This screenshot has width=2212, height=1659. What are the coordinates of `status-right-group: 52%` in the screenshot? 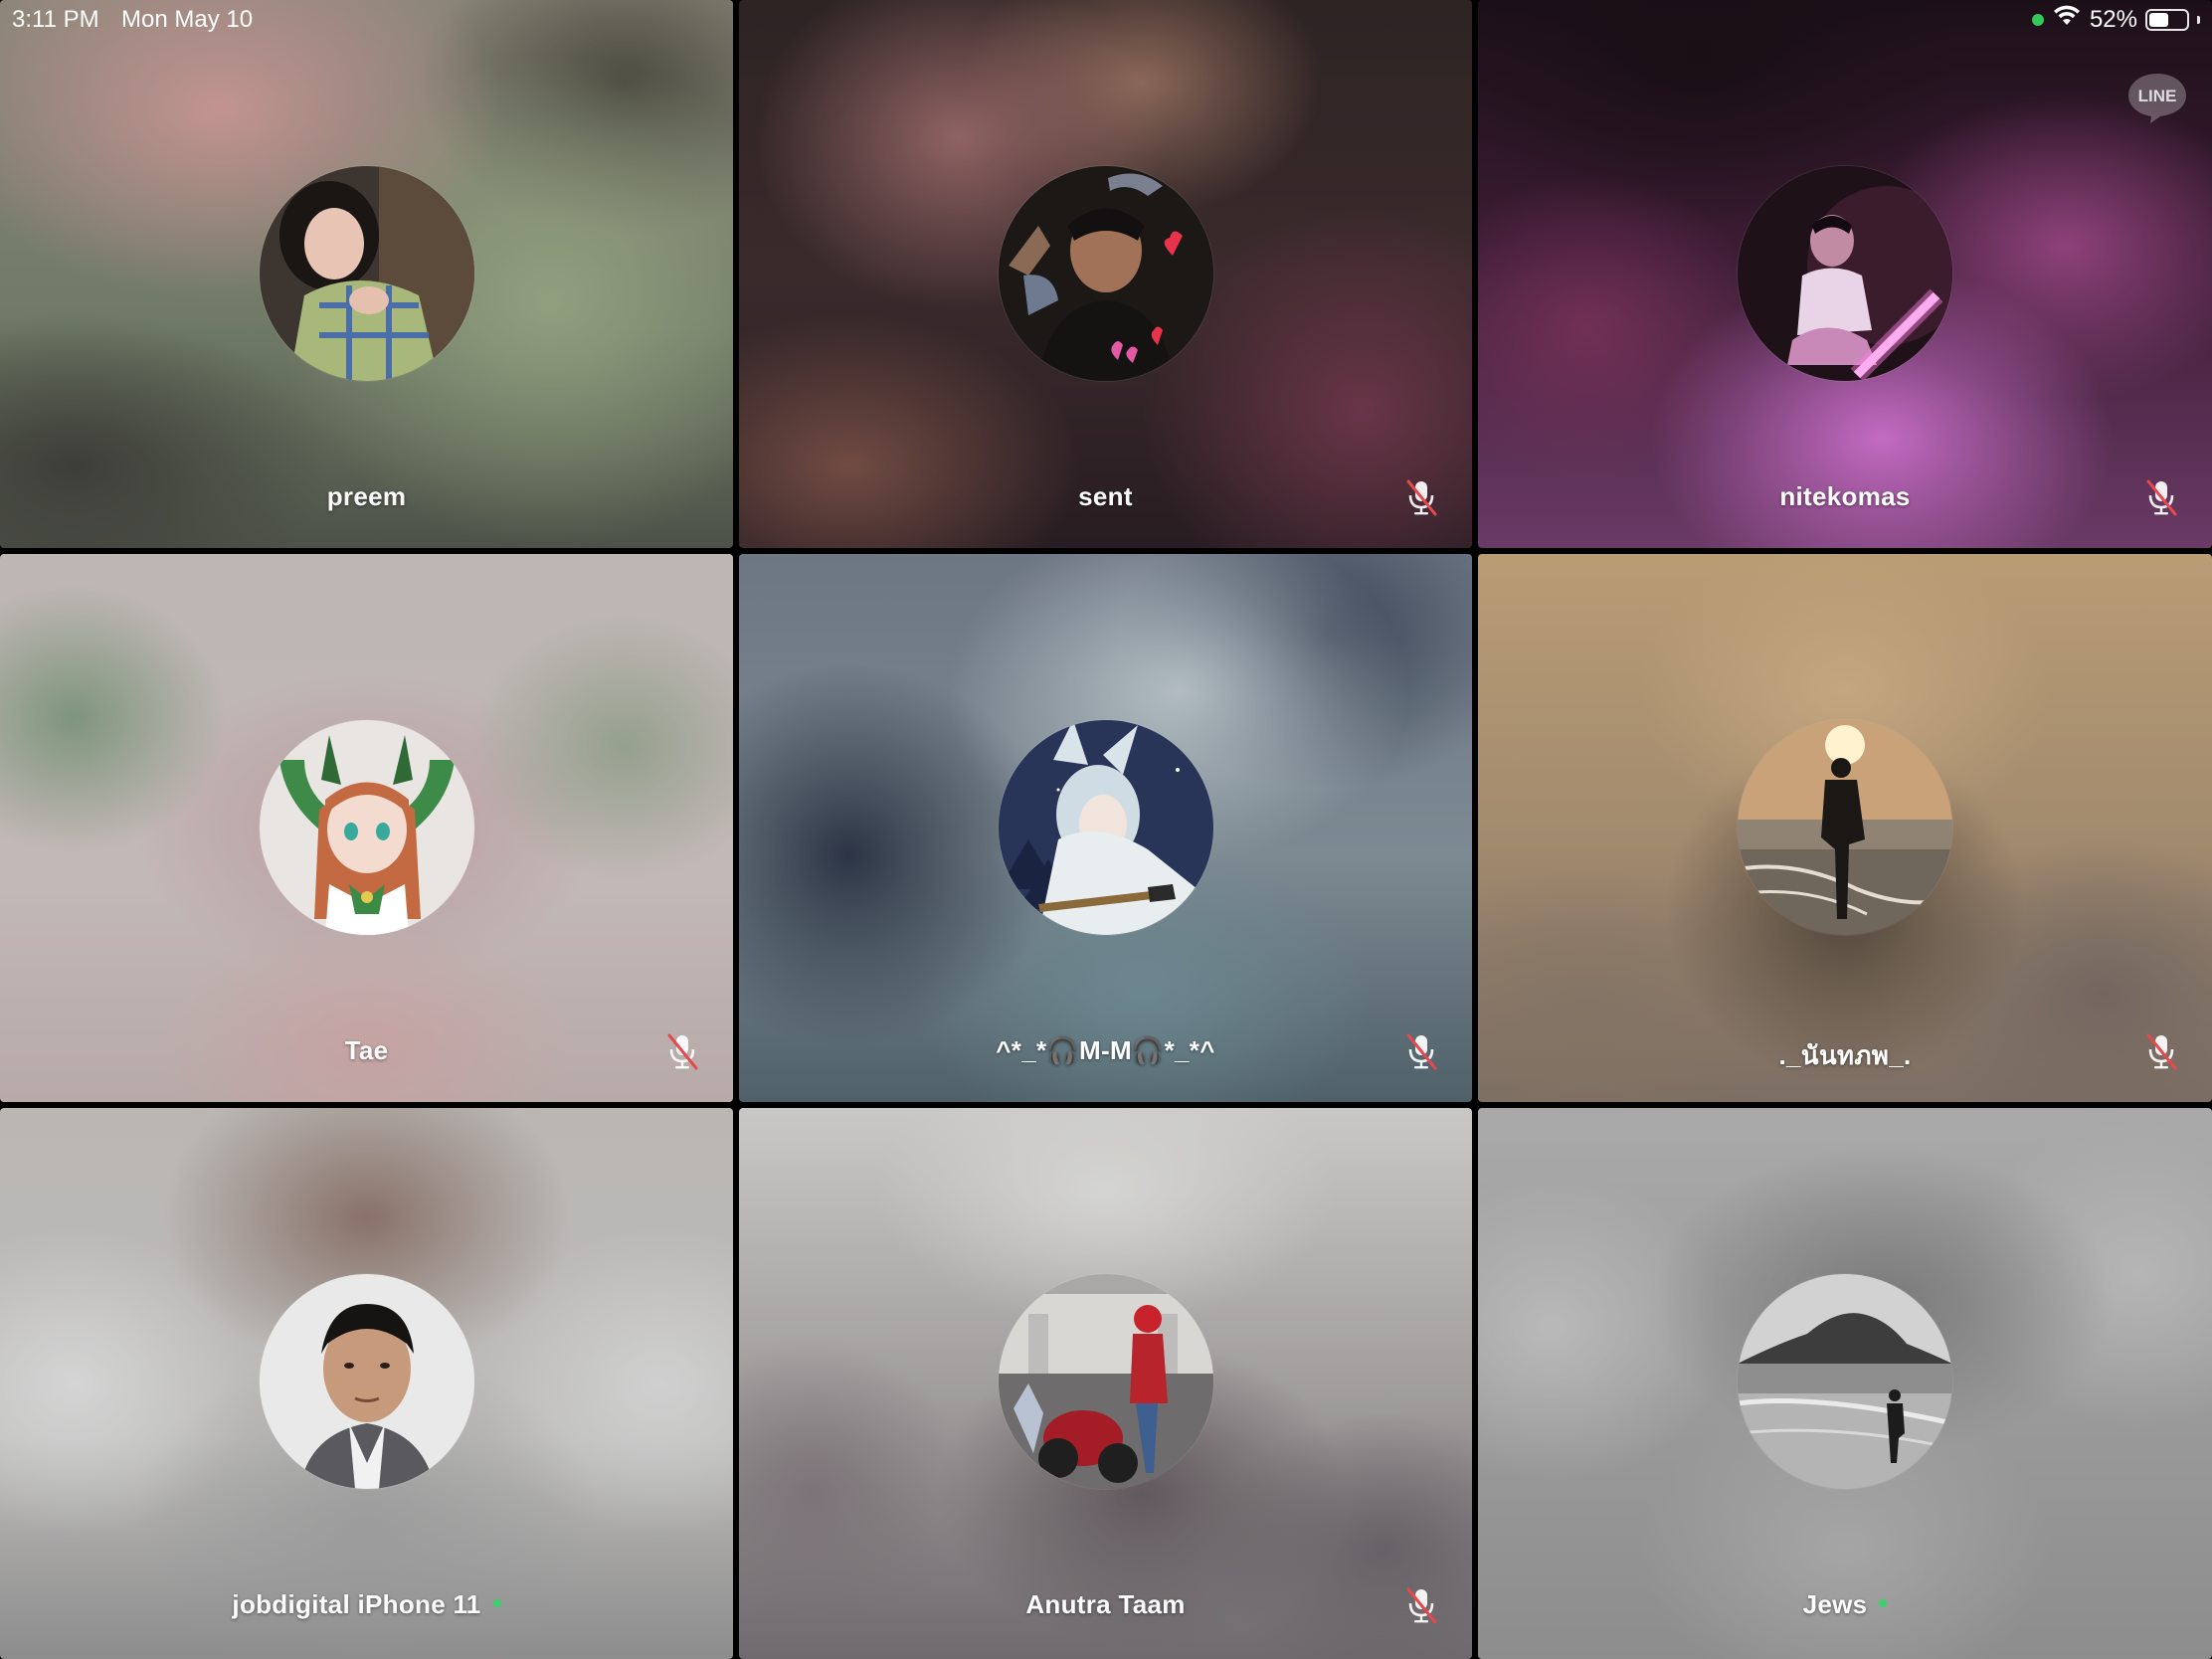 It's located at (2115, 19).